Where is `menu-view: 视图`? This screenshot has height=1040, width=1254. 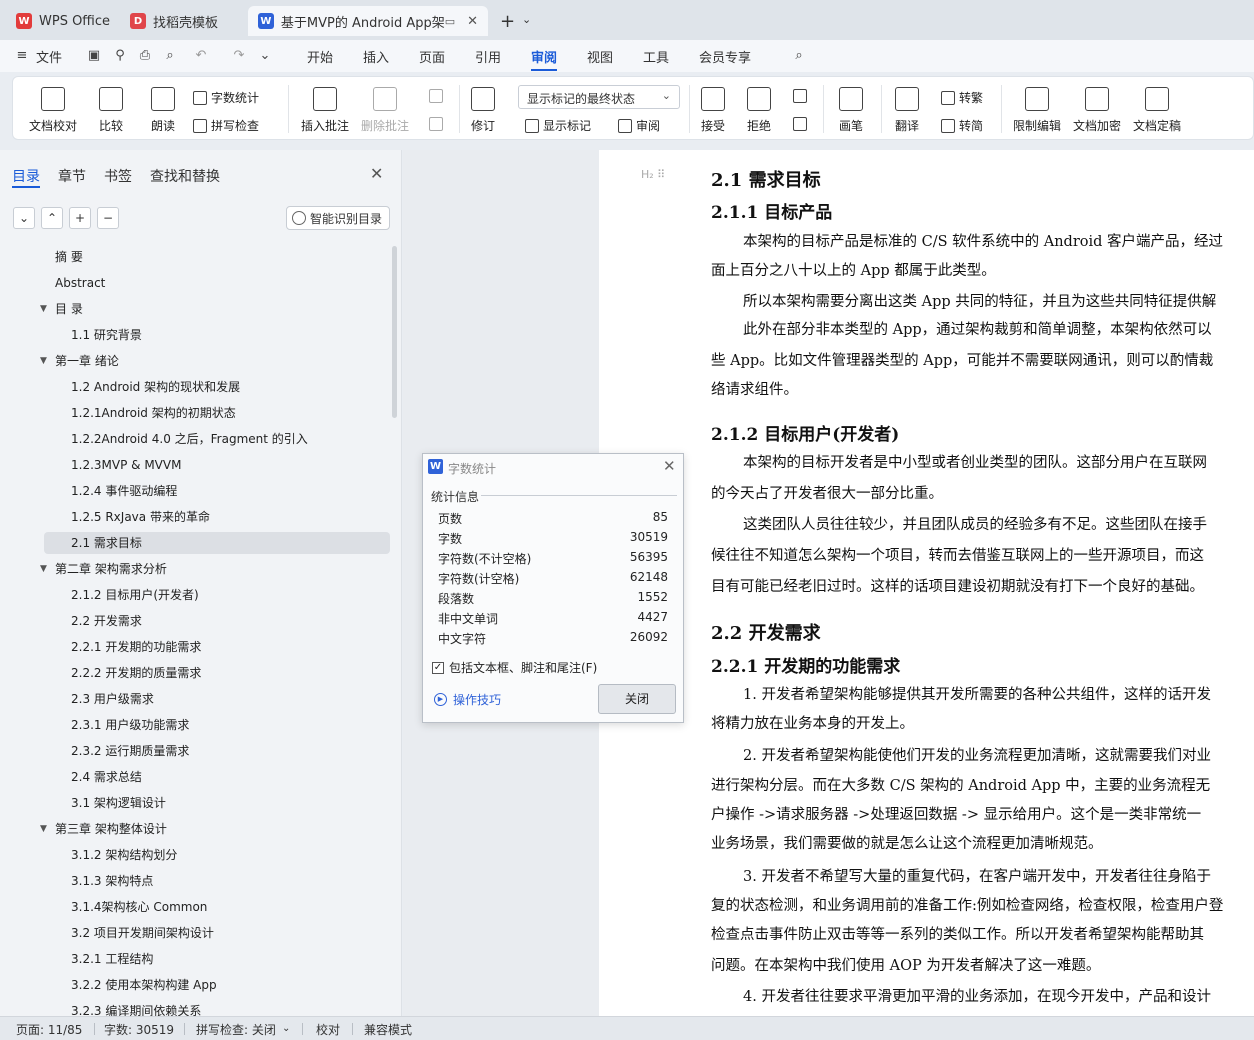
menu-view: 视图 is located at coordinates (600, 56).